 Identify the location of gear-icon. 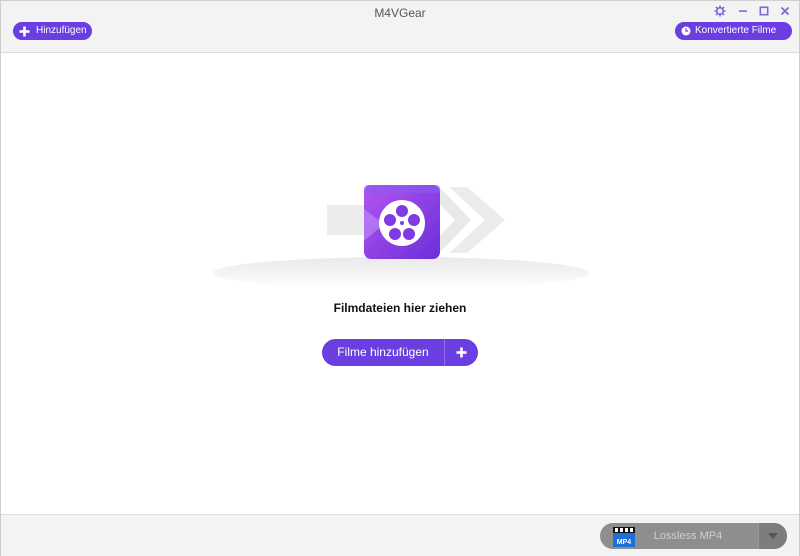
(720, 12).